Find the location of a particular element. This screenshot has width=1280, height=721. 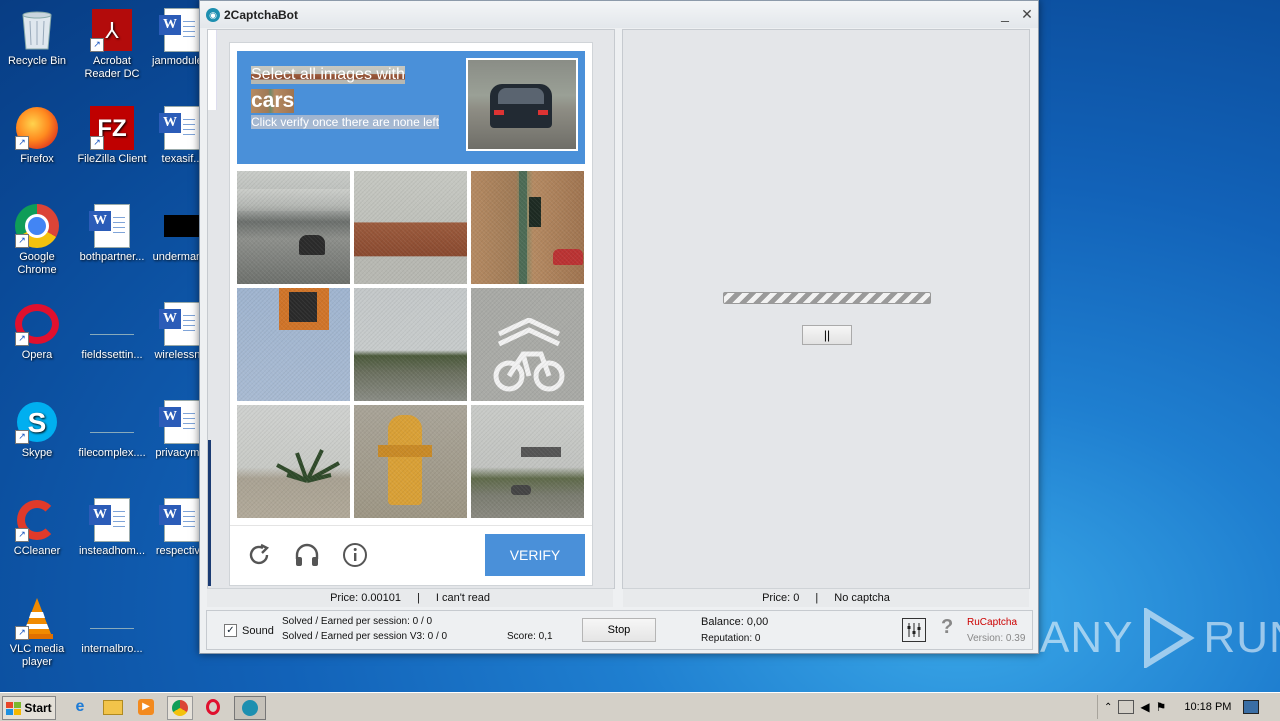

tray-expand-icon: ⌃ is located at coordinates (1108, 707).